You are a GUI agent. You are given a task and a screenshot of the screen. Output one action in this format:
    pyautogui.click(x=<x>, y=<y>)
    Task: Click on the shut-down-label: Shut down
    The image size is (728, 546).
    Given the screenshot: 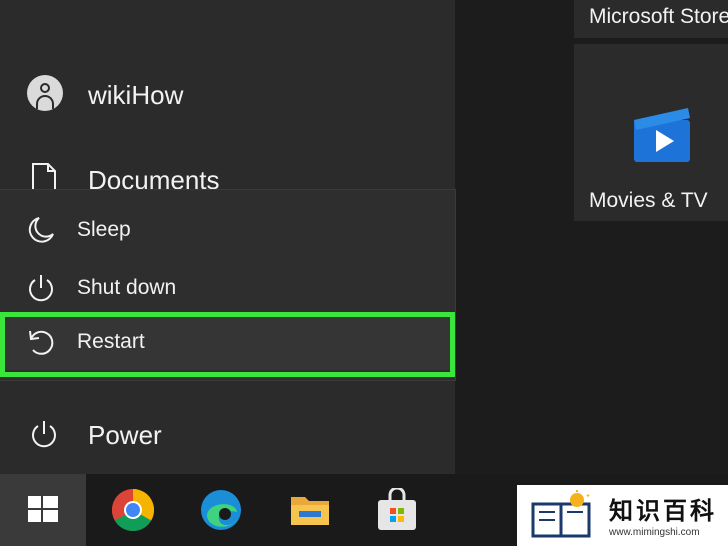 What is the action you would take?
    pyautogui.click(x=127, y=287)
    